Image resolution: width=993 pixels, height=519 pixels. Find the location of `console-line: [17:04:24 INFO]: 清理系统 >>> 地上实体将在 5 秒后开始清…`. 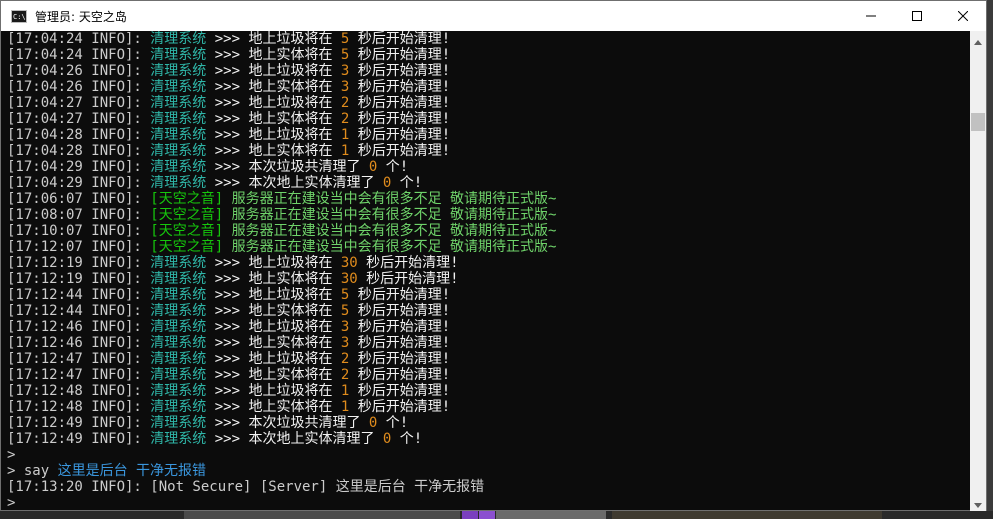

console-line: [17:04:24 INFO]: 清理系统 >>> 地上实体将在 5 秒后开始清… is located at coordinates (488, 55).